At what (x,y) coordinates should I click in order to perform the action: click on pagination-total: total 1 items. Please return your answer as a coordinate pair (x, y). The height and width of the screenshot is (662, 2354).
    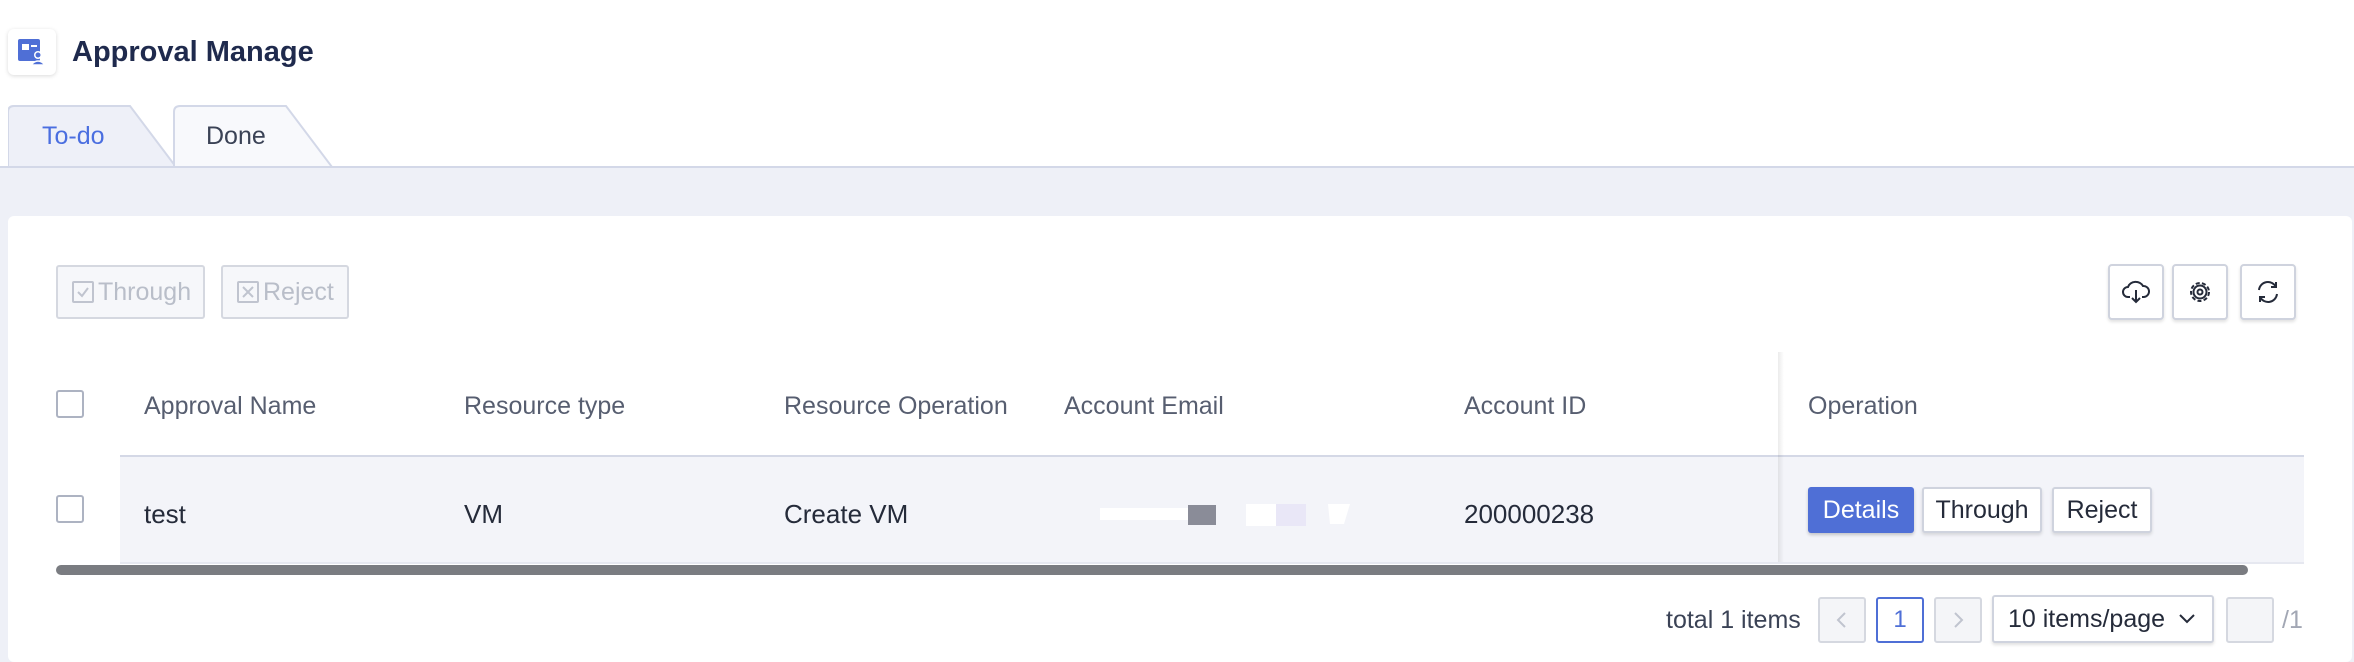
    Looking at the image, I should click on (1733, 620).